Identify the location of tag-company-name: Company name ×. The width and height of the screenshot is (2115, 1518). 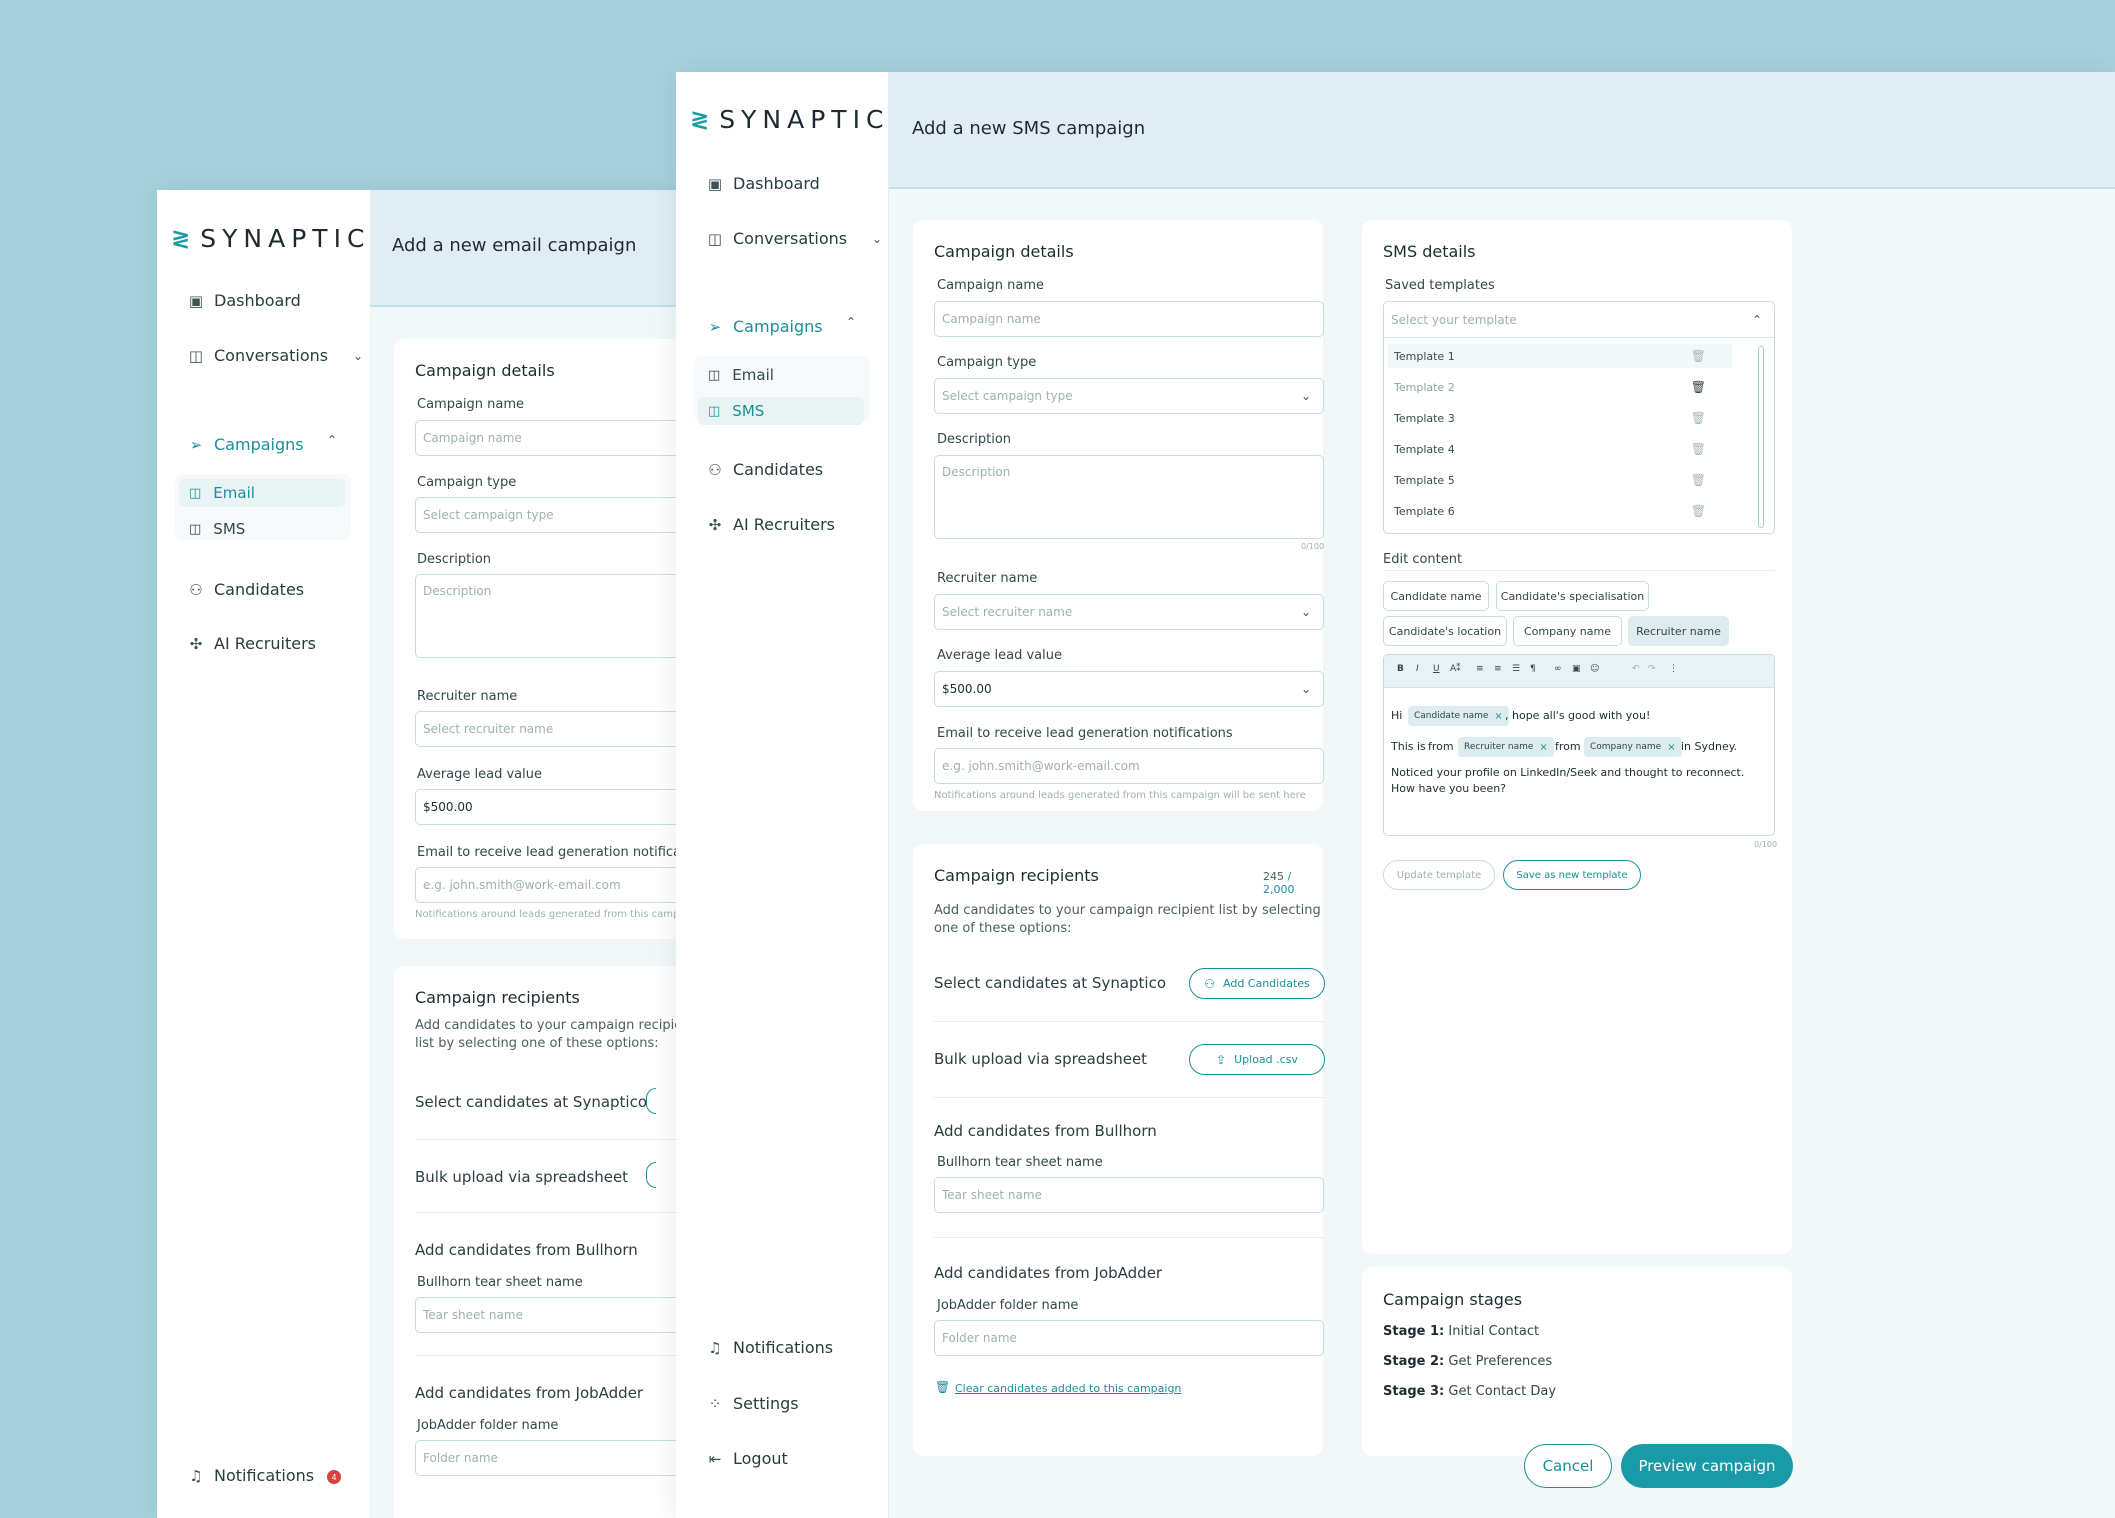
(1633, 747).